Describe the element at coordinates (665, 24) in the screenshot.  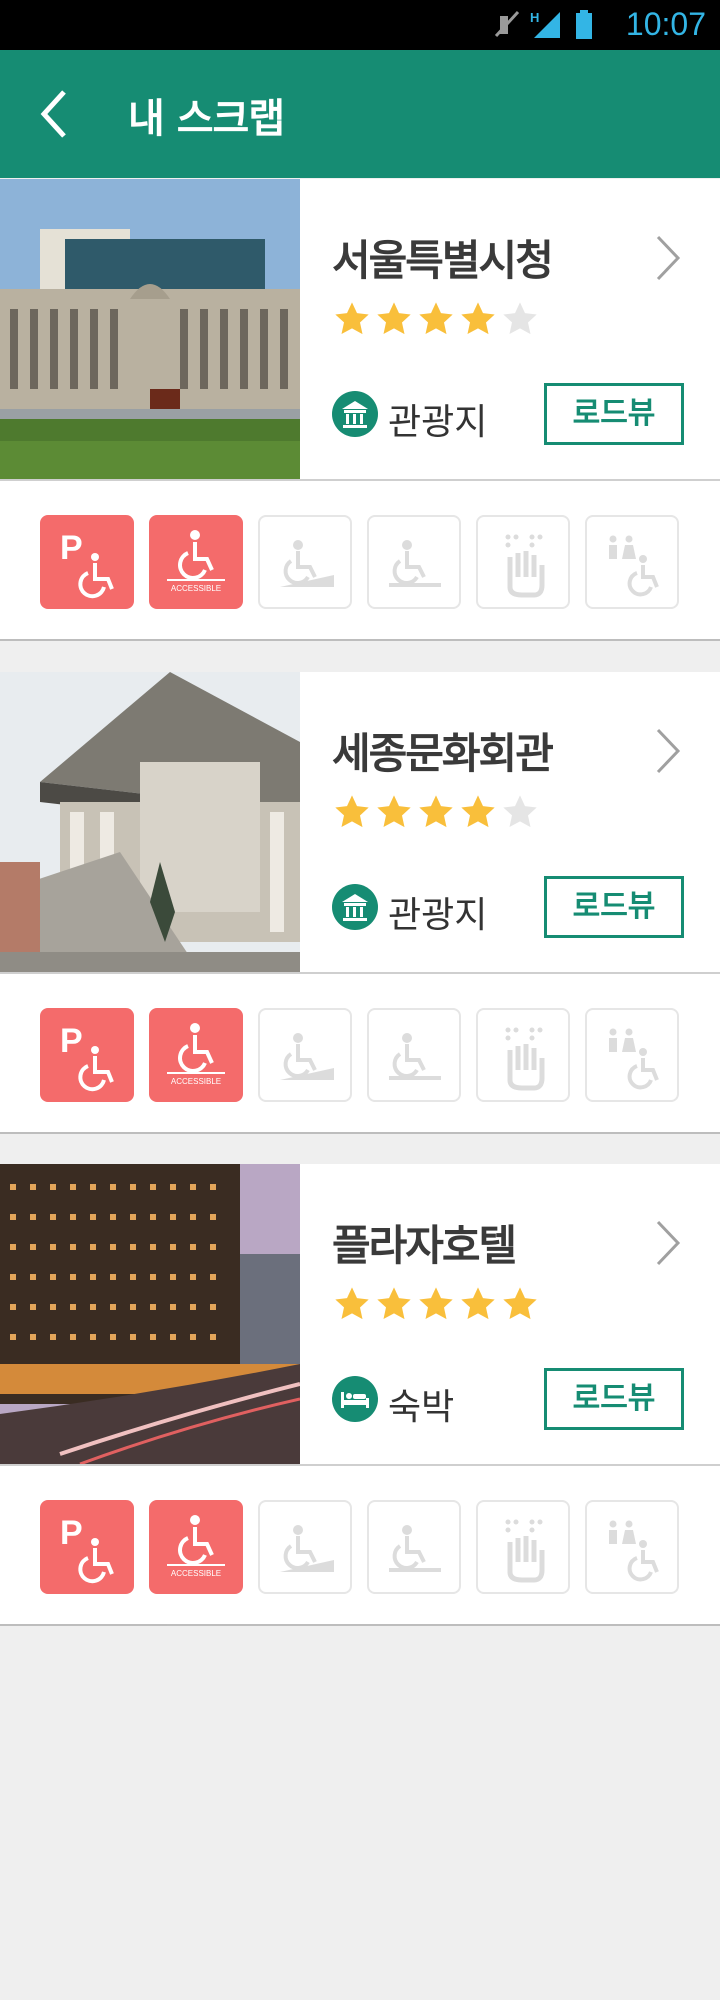
I see `status-time: 10:07` at that location.